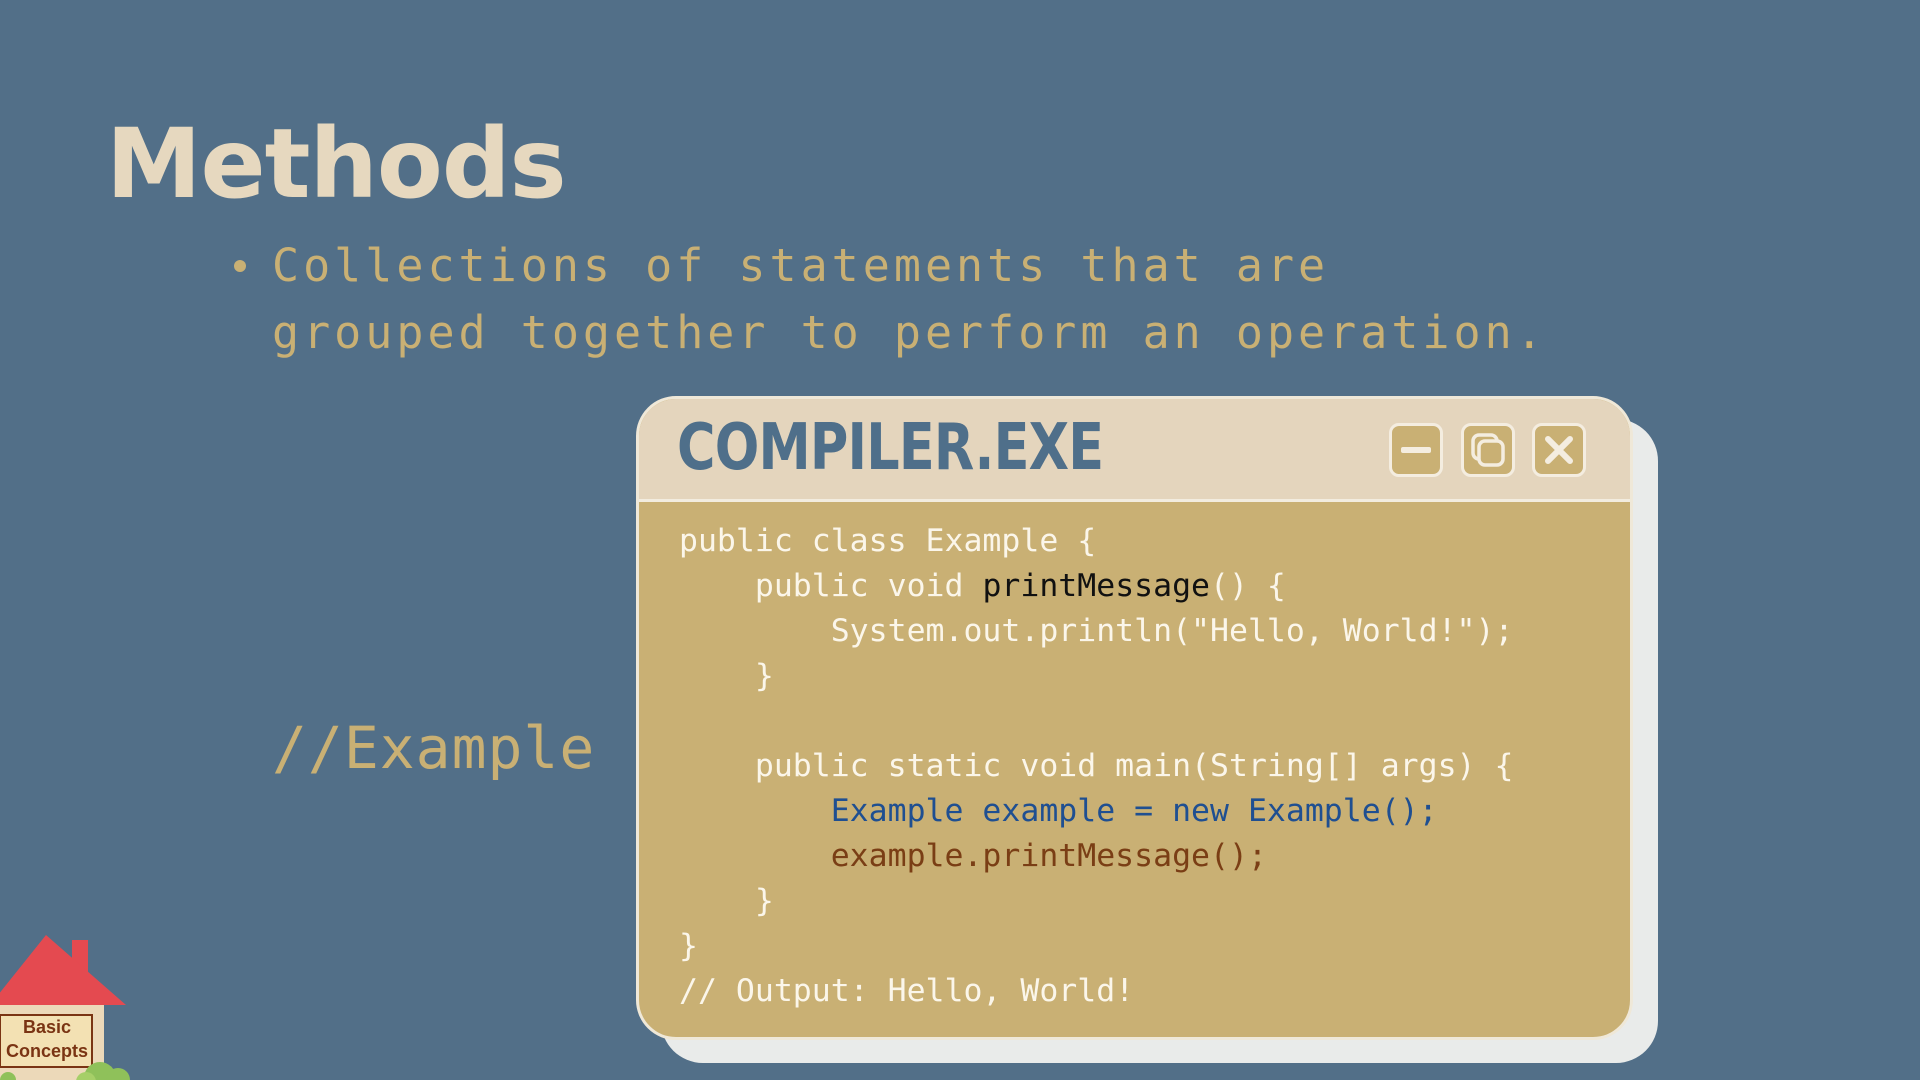 The height and width of the screenshot is (1080, 1920). I want to click on restore-icon, so click(1488, 450).